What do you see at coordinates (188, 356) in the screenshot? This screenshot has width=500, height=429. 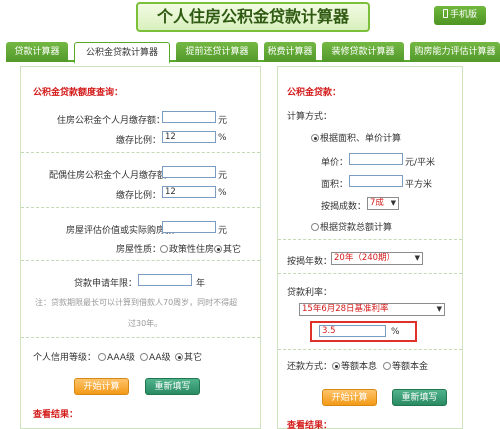 I see `credit-other-option: 其它` at bounding box center [188, 356].